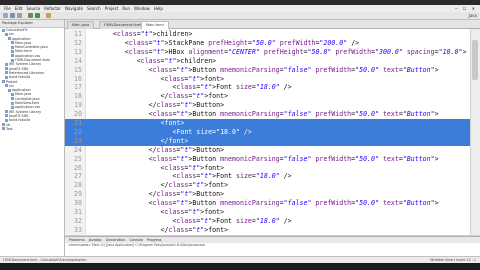 The image size is (480, 270). Describe the element at coordinates (123, 25) in the screenshot. I see `tab-fxmldocument: FXMLDocument.fxml` at that location.